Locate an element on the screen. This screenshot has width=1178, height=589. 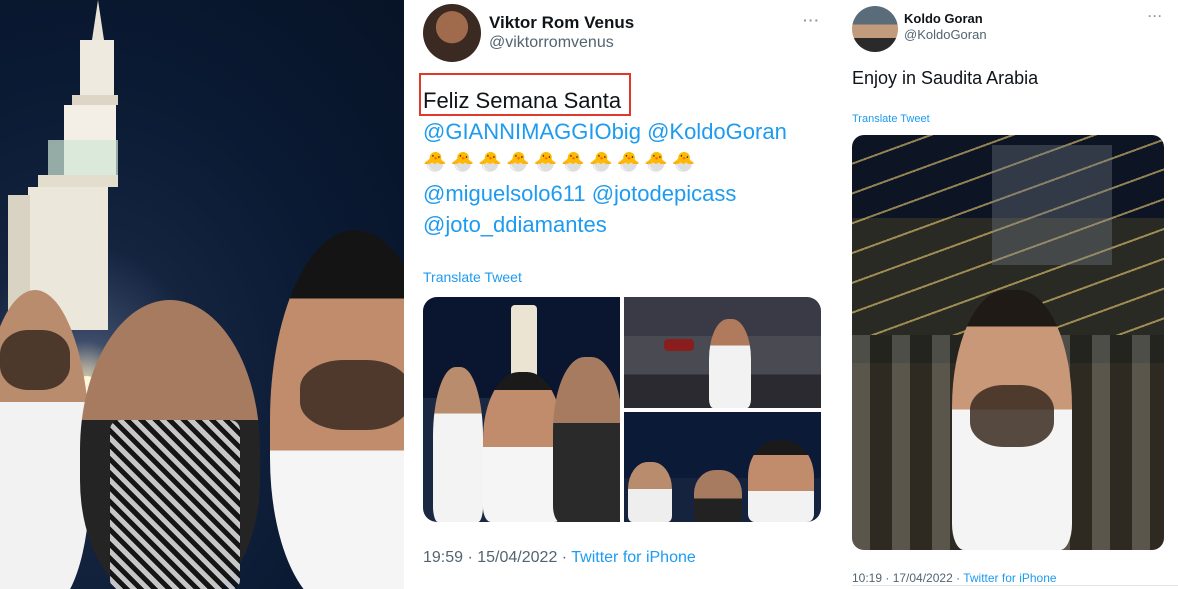
mention-link: @jotodepicass is located at coordinates (664, 193).